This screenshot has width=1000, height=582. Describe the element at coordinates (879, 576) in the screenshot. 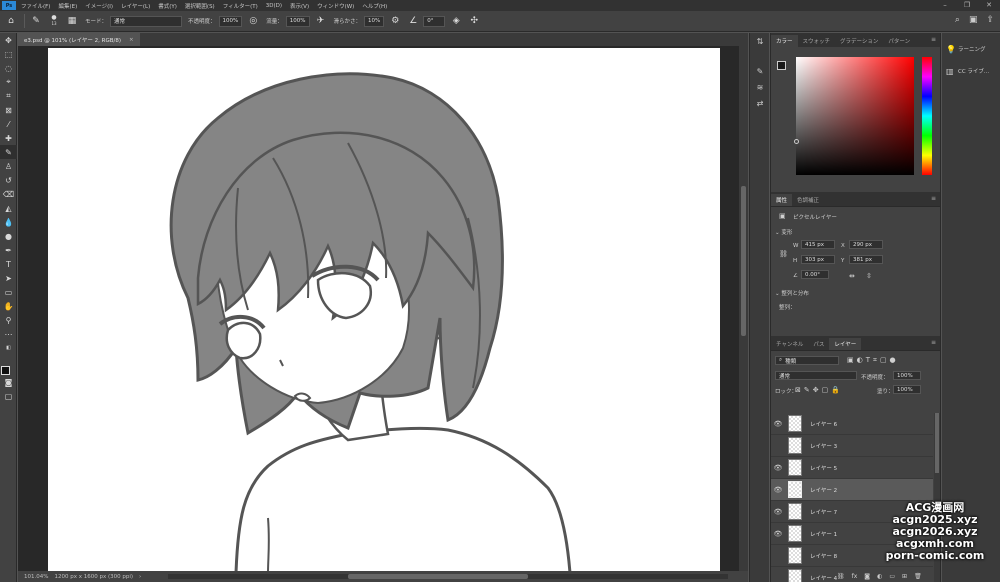

I see `adjustment-layer-icon: ◐` at that location.